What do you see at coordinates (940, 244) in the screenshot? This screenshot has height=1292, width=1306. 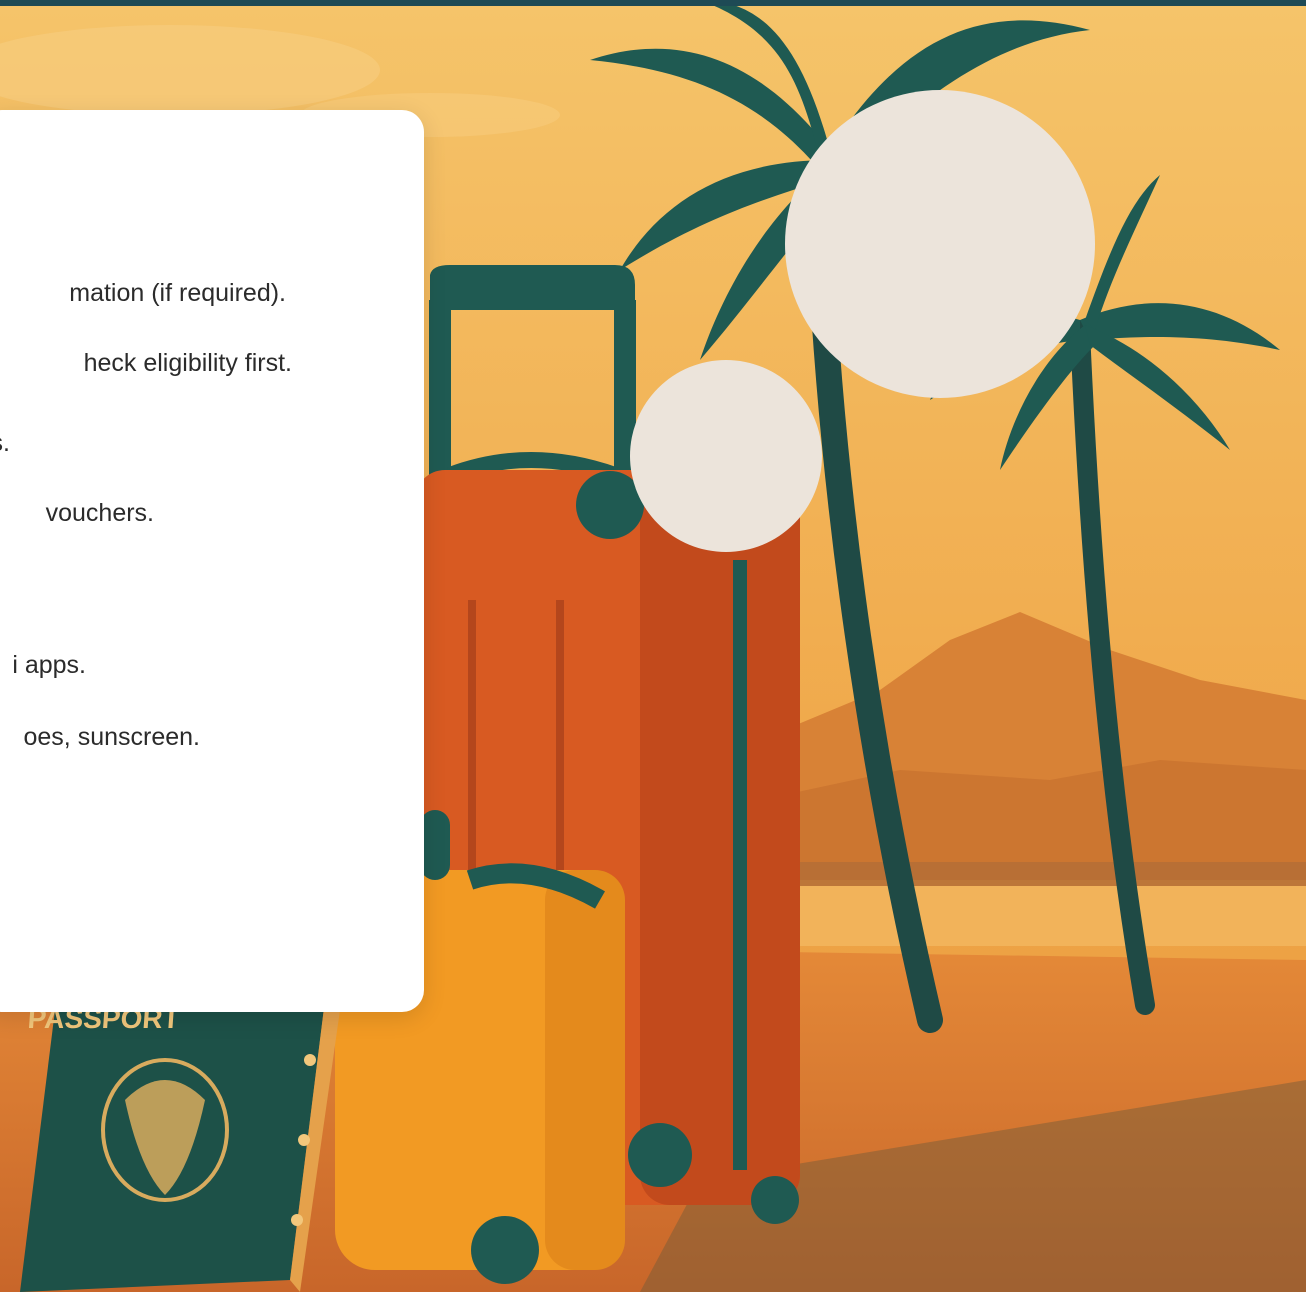 I see `decorative-circle-large` at bounding box center [940, 244].